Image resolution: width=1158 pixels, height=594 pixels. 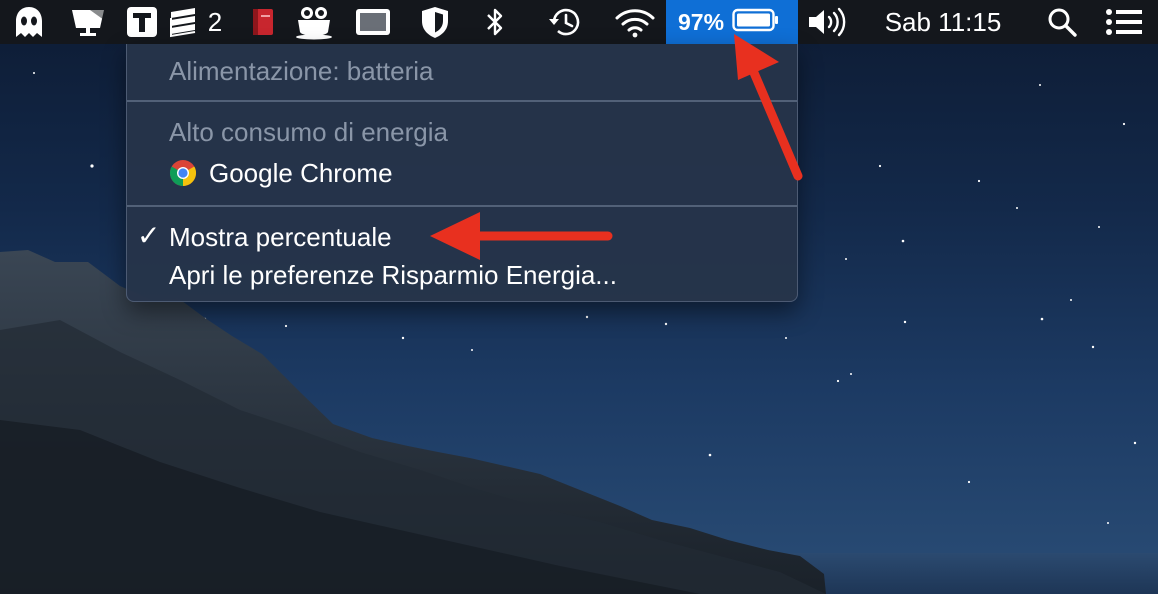 What do you see at coordinates (1062, 22) in the screenshot?
I see `search-icon` at bounding box center [1062, 22].